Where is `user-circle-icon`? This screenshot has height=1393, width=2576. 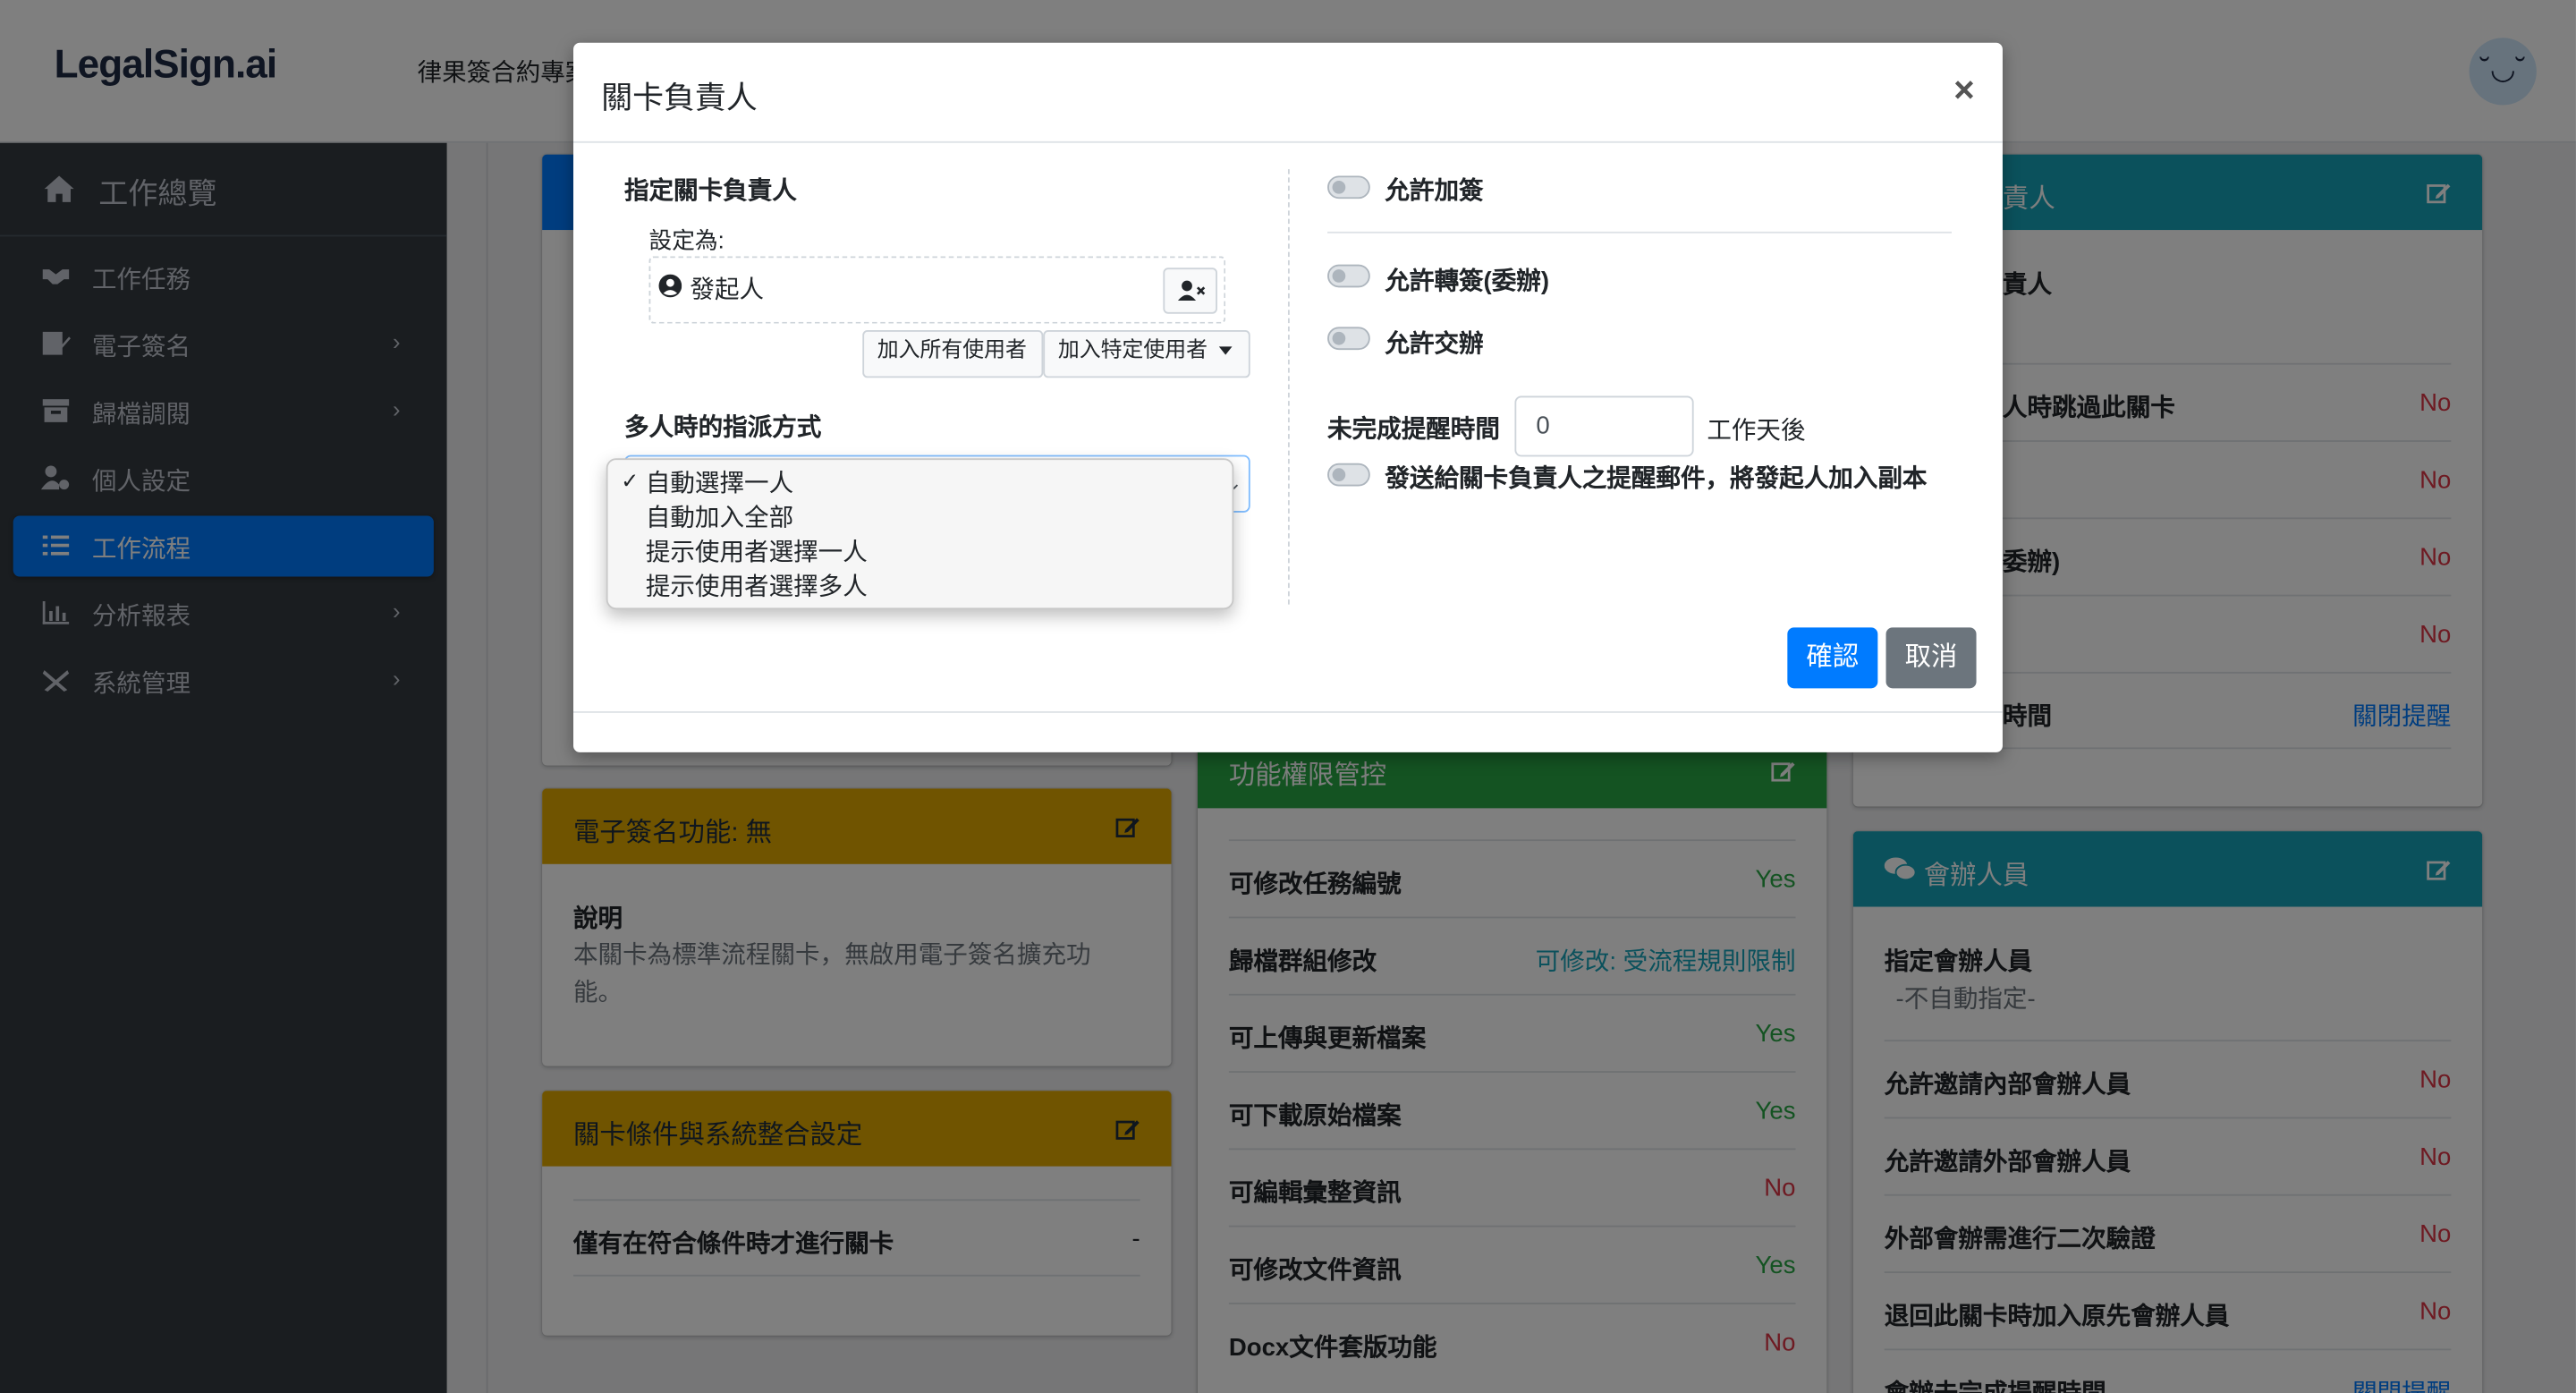
user-circle-icon is located at coordinates (670, 286).